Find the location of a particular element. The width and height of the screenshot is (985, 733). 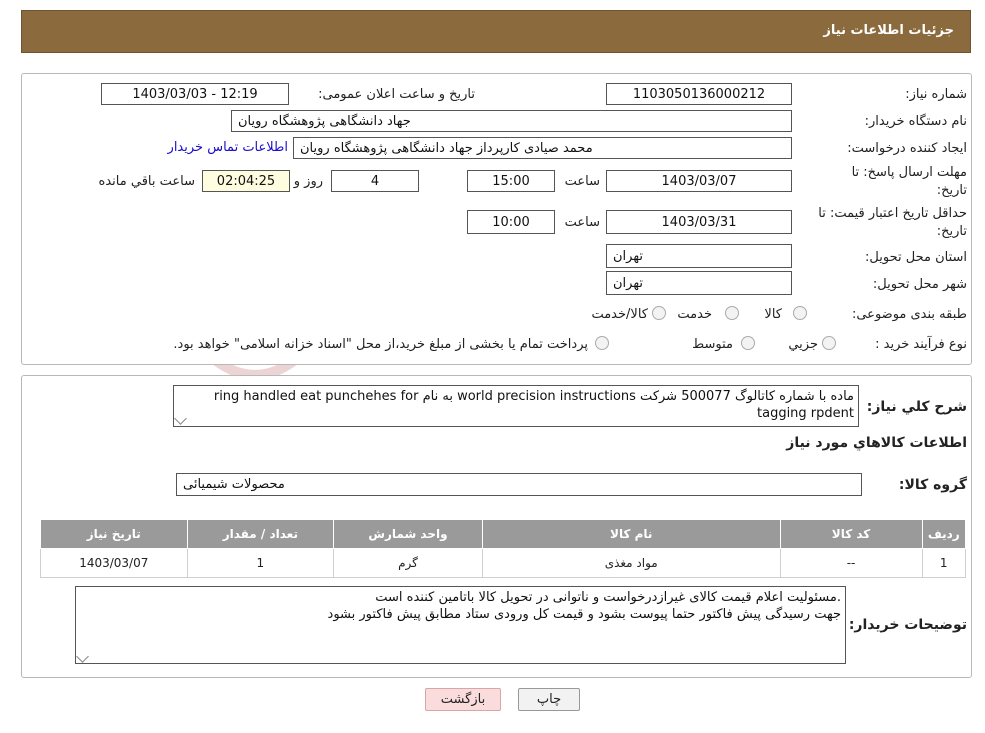

announce-field: 1403/03/03 - 12:19 is located at coordinates (195, 94).